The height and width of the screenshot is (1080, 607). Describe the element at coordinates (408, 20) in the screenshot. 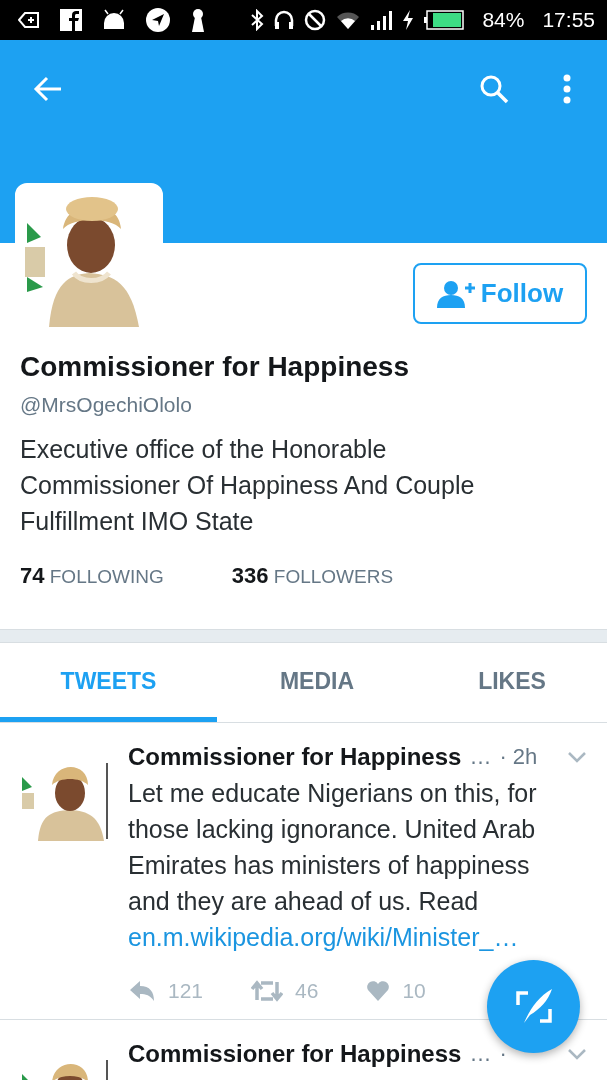

I see `charging-icon` at that location.